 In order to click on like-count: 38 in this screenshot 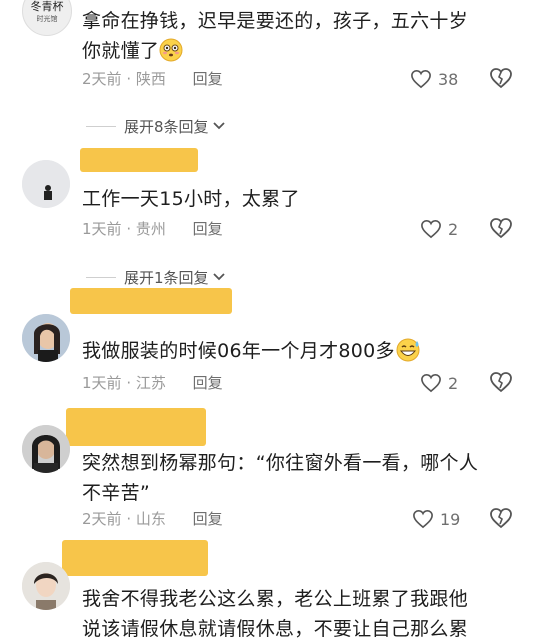, I will do `click(448, 79)`.